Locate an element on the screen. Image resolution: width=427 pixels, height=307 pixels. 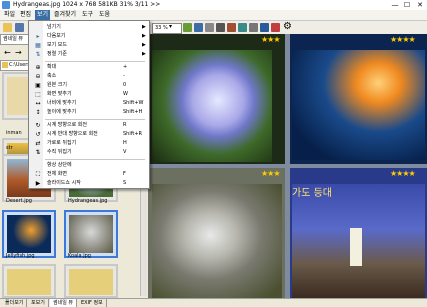
thumbnail-label: str is located at coordinates (9, 148).